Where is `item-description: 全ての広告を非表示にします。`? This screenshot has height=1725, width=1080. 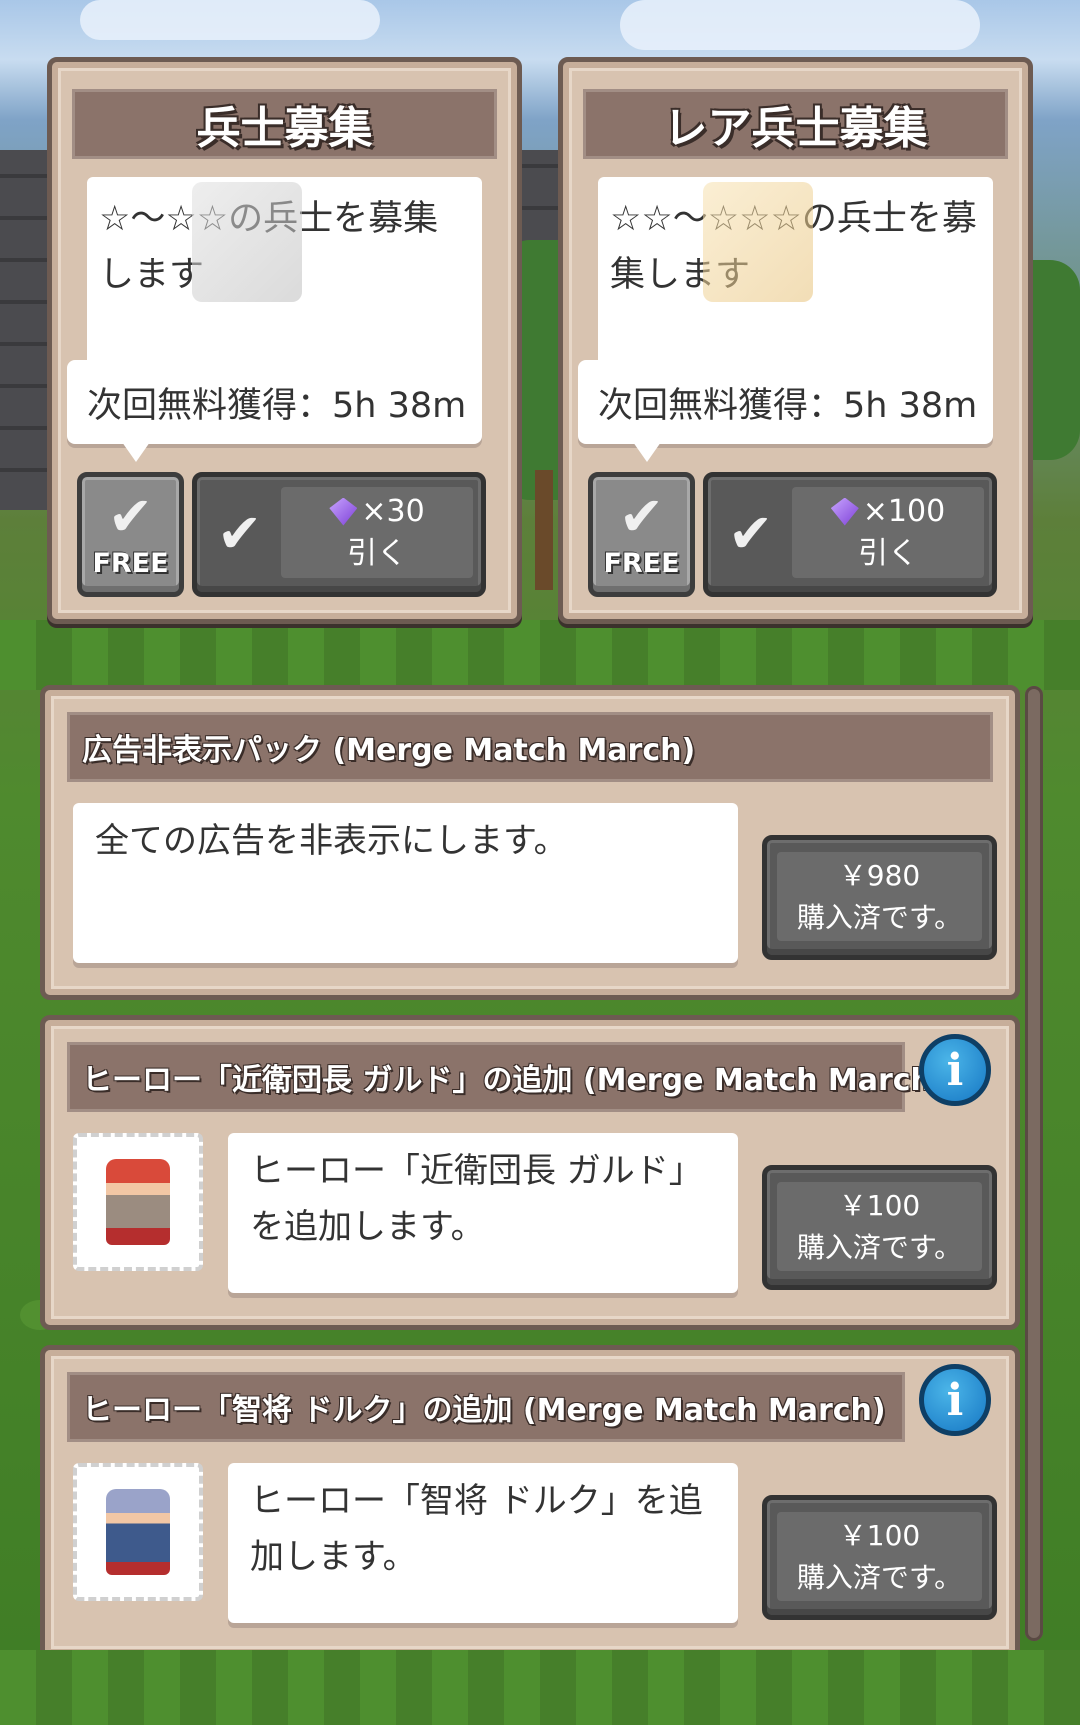 item-description: 全ての広告を非表示にします。 is located at coordinates (405, 883).